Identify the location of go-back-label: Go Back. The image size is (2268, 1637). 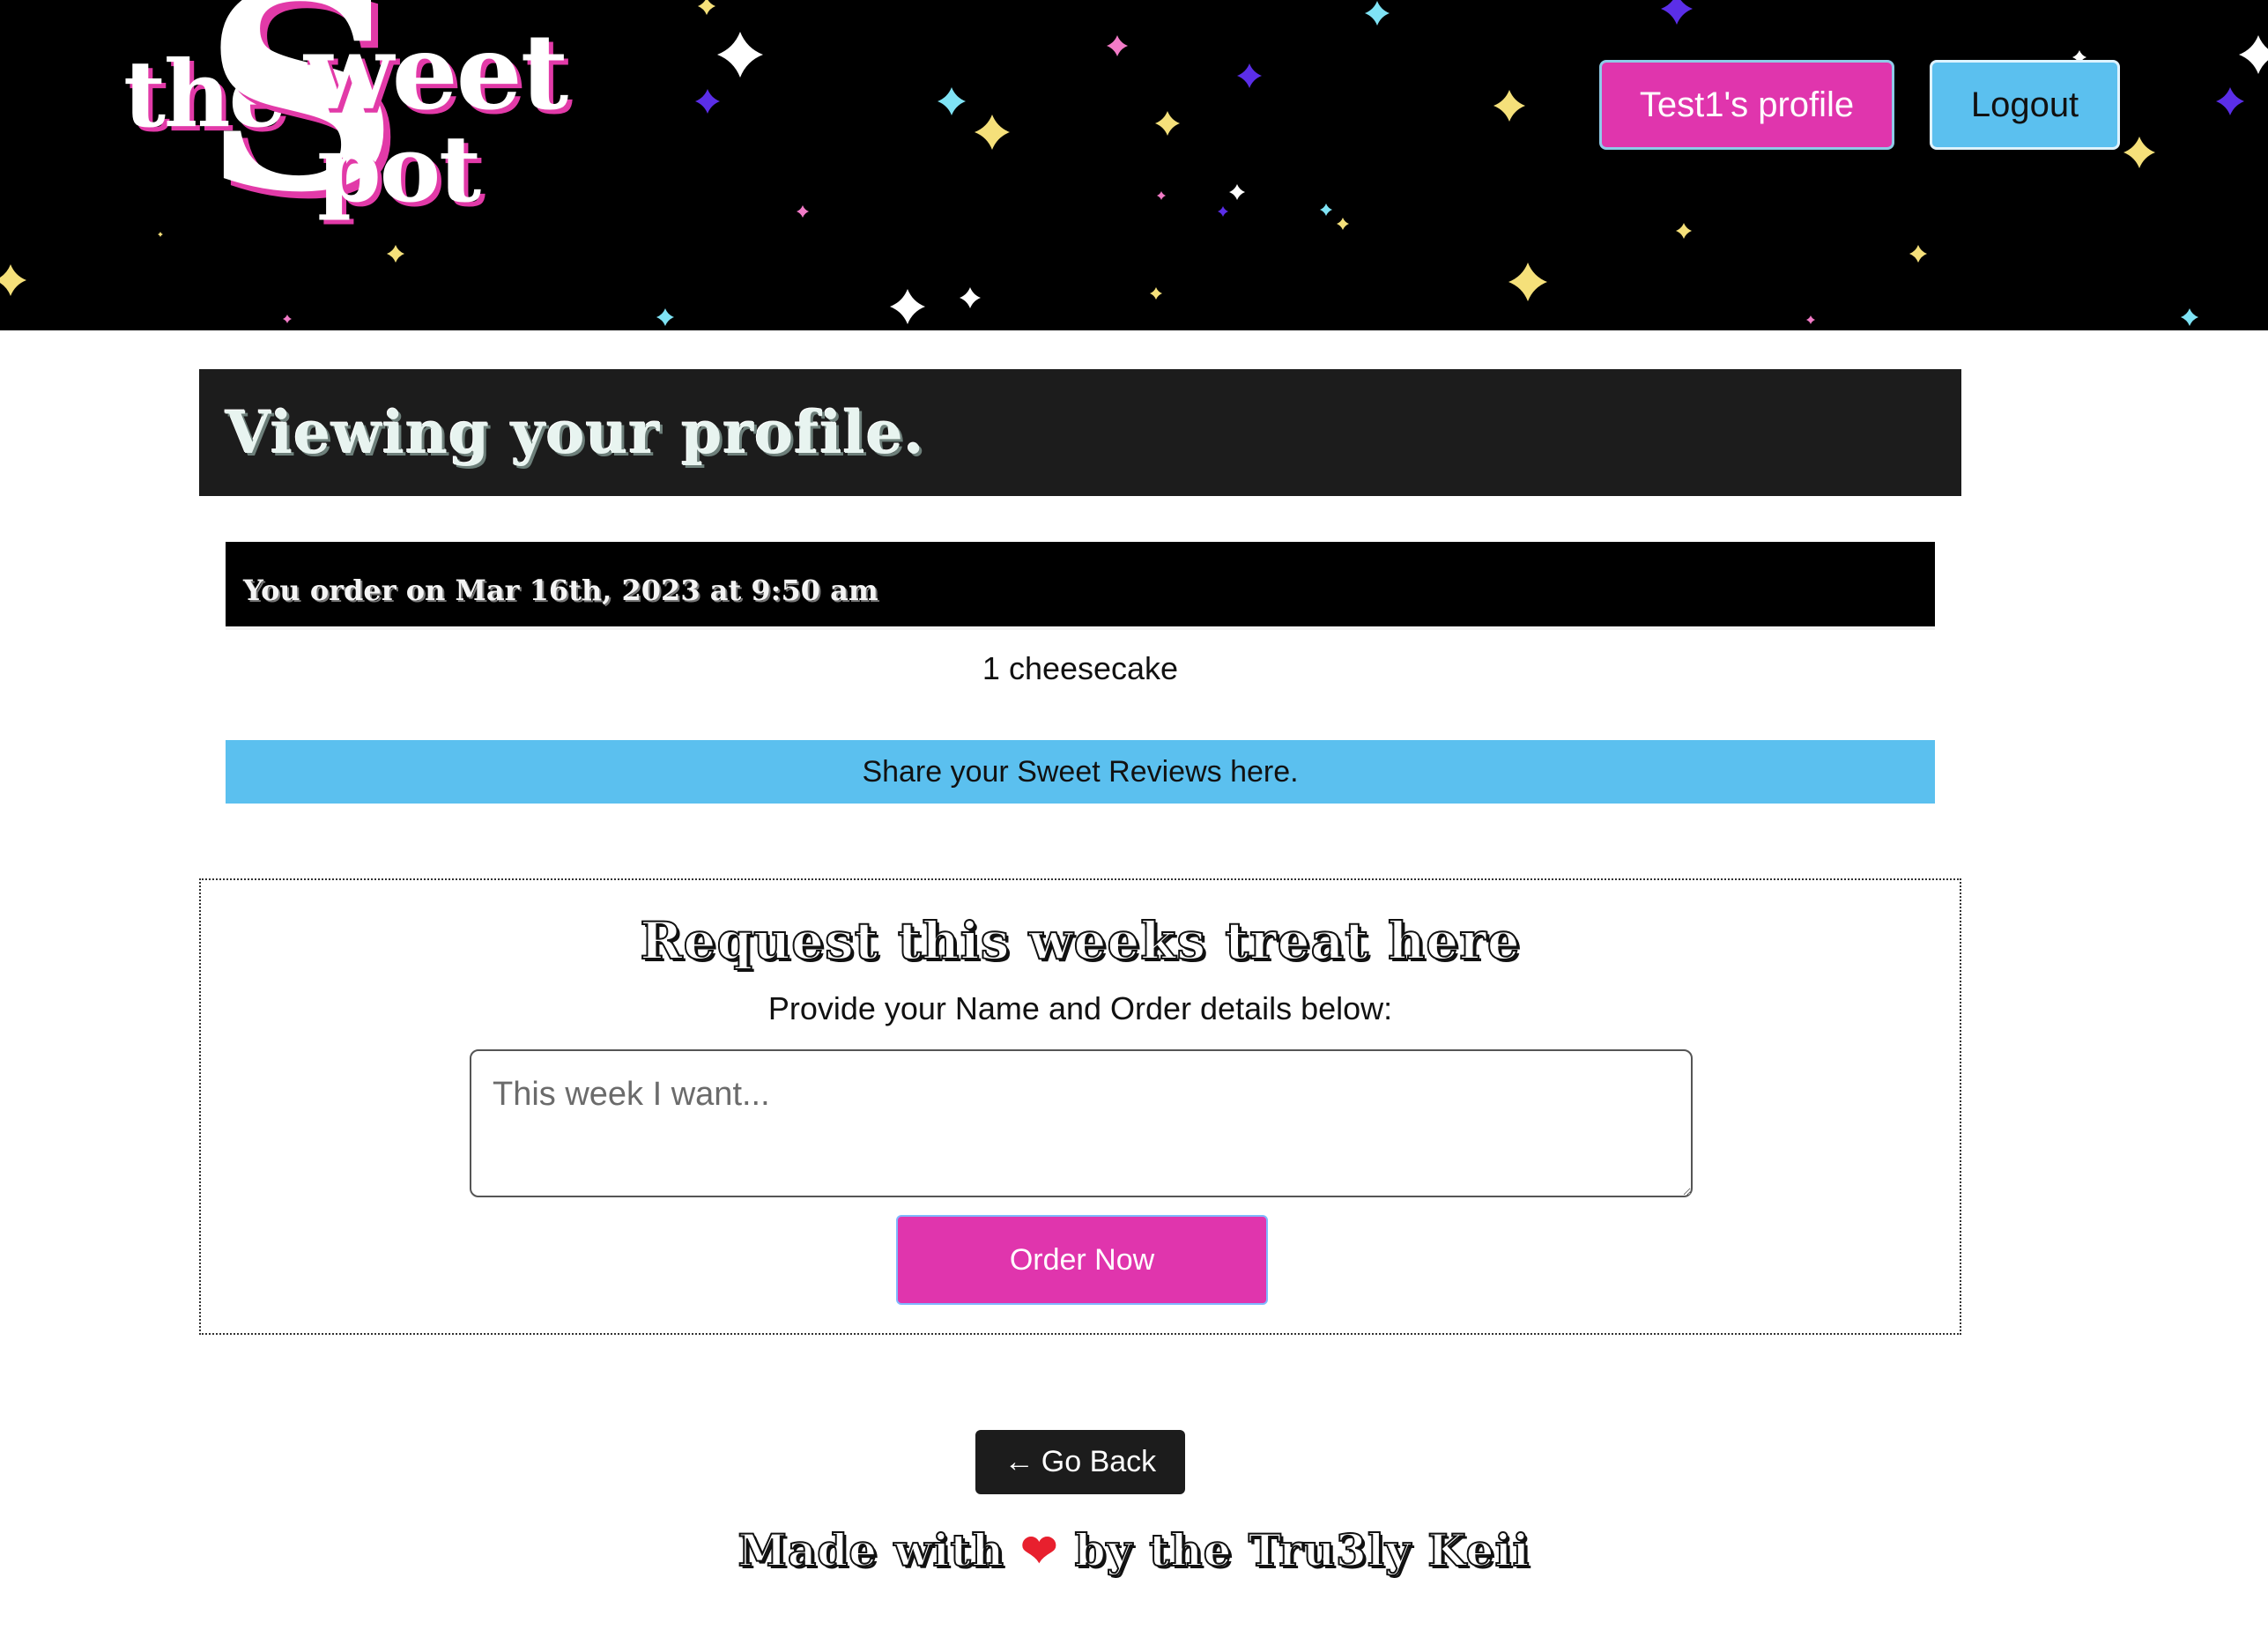
(1099, 1461).